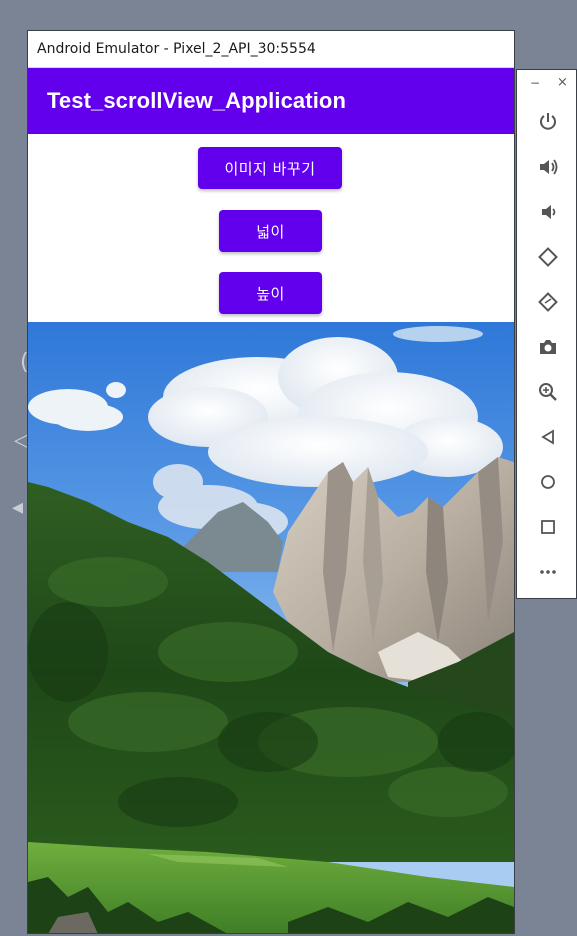 This screenshot has width=577, height=936. I want to click on side-panel-header: − ×, so click(546, 85).